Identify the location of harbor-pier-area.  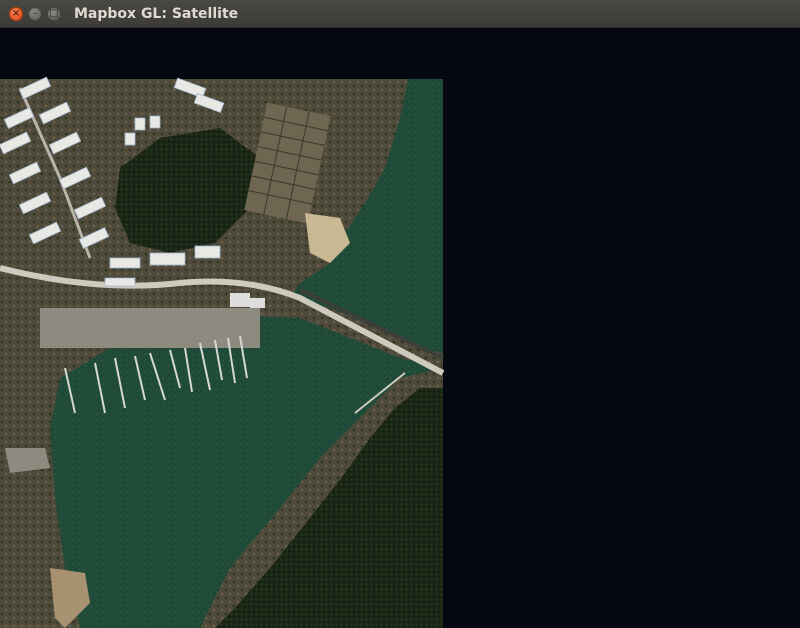
(150, 328).